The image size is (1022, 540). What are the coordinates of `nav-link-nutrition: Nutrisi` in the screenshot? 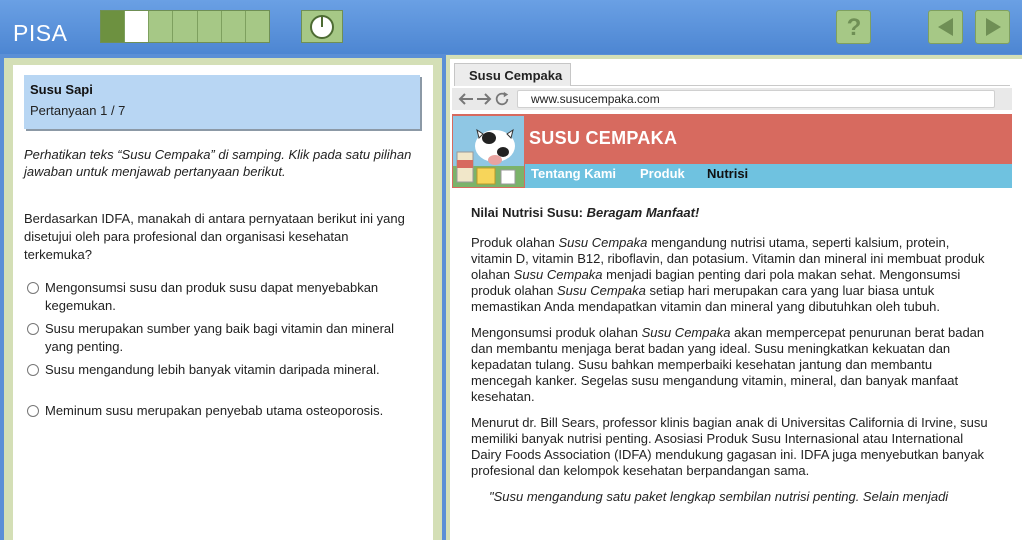 It's located at (727, 173).